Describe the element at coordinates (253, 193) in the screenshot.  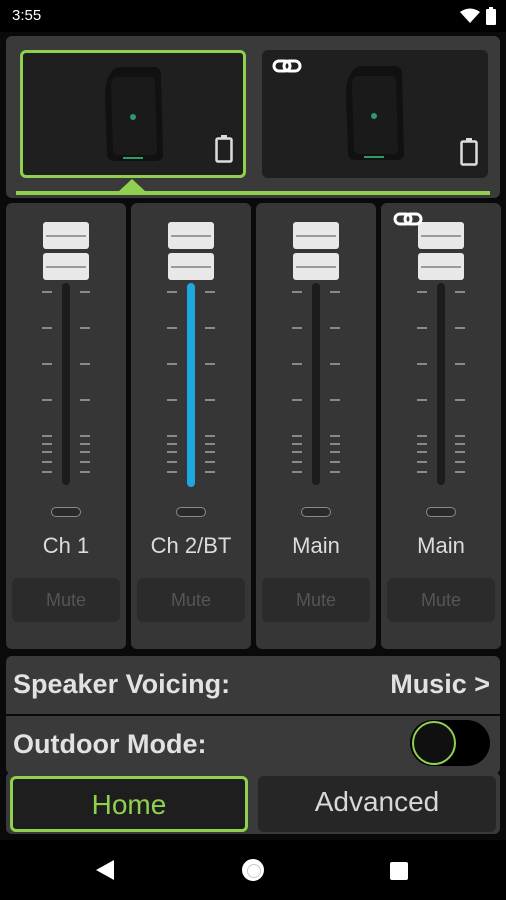
I see `selection-underline` at that location.